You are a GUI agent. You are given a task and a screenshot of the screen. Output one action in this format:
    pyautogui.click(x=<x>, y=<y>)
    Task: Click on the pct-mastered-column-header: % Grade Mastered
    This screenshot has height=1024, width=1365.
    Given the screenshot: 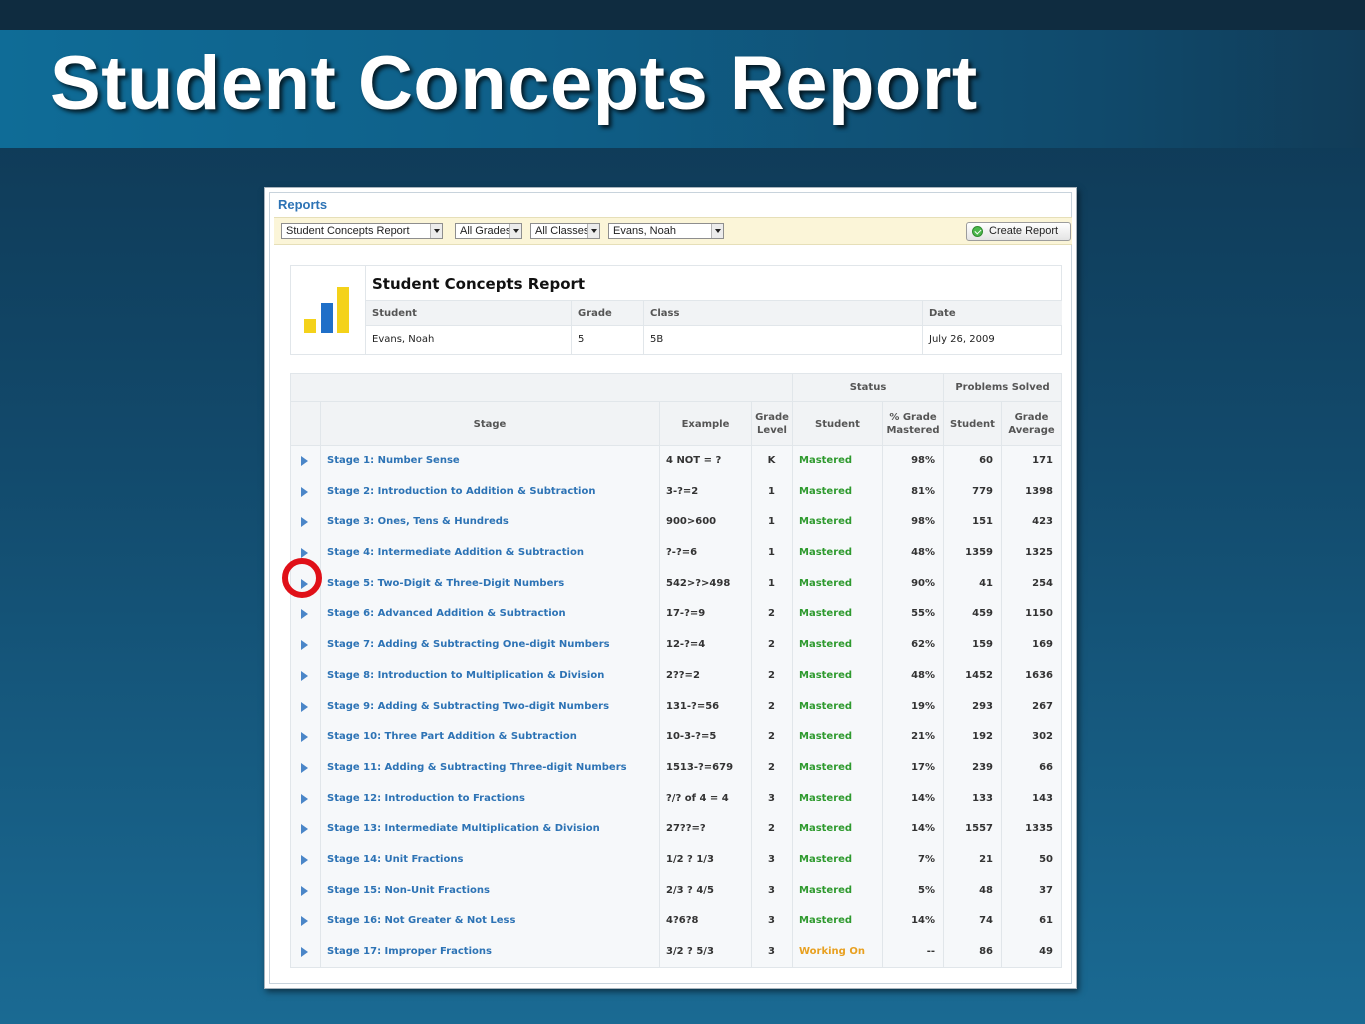 What is the action you would take?
    pyautogui.click(x=912, y=424)
    